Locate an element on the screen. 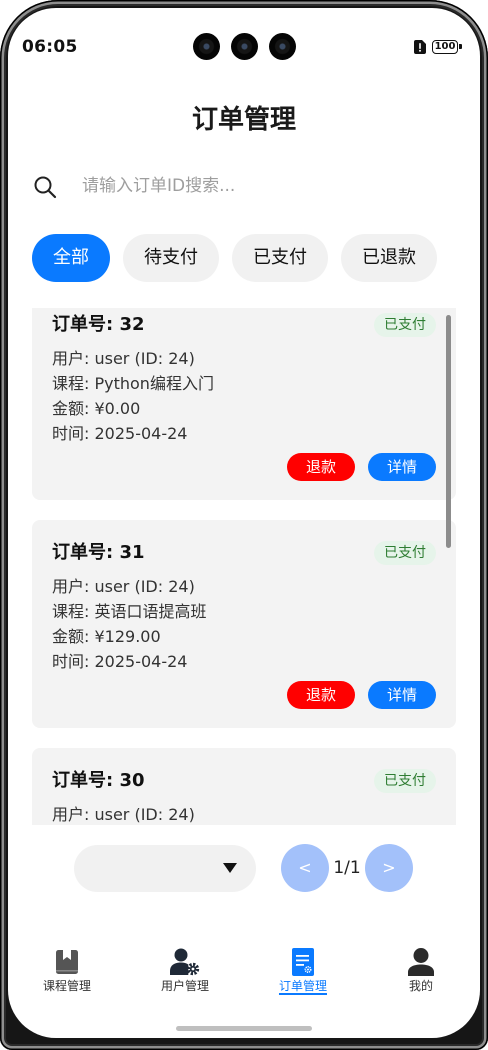  status-time: 06:05 is located at coordinates (50, 47).